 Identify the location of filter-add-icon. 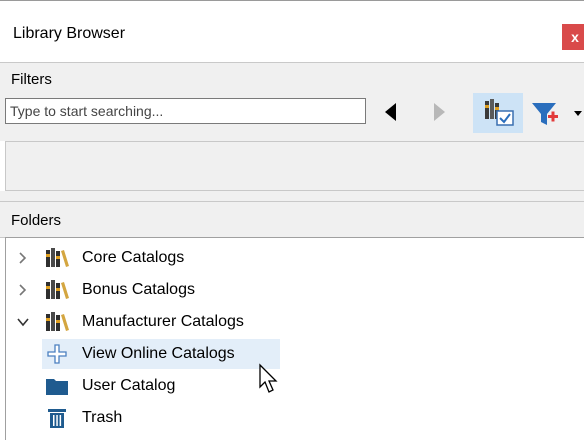
(557, 114).